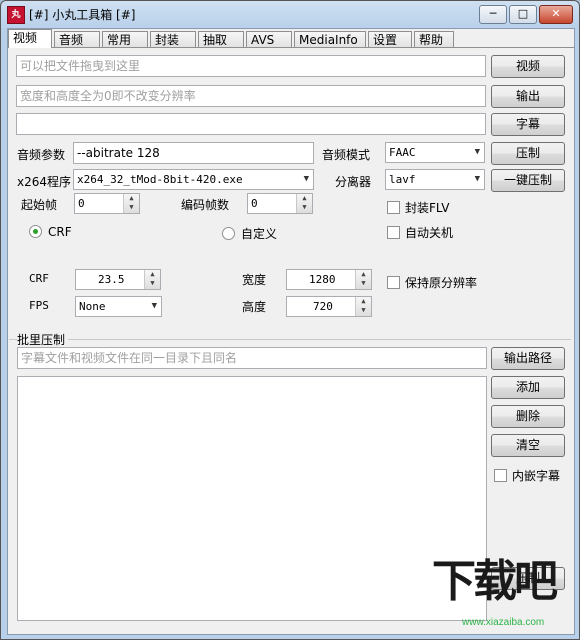  What do you see at coordinates (254, 280) in the screenshot?
I see `width-label: 宽度` at bounding box center [254, 280].